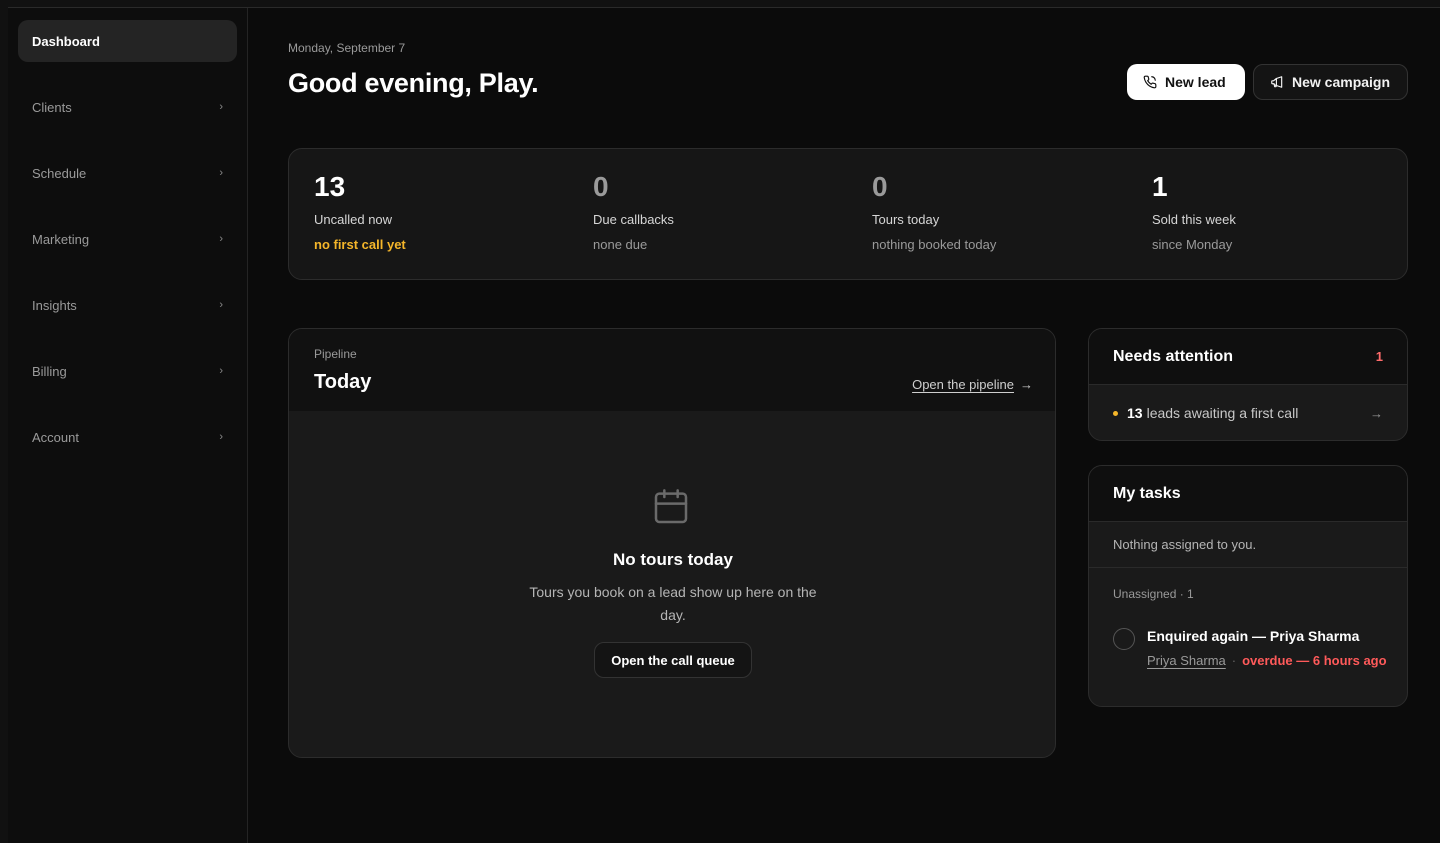  I want to click on sidebar-item-insights: Insights ›, so click(127, 305).